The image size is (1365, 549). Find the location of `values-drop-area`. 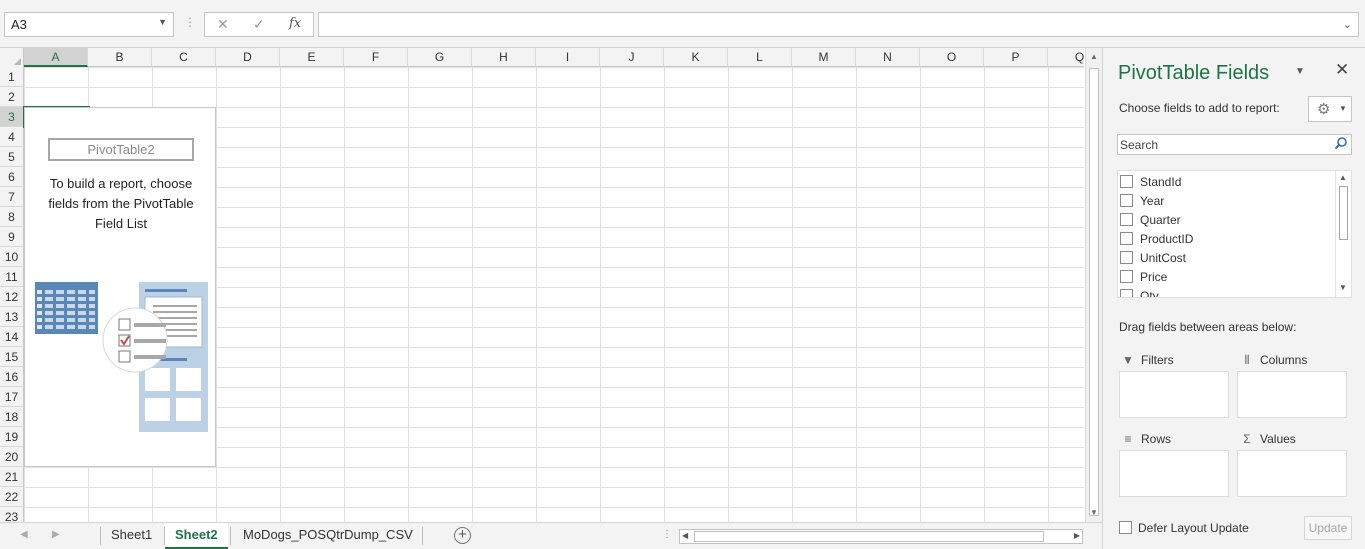

values-drop-area is located at coordinates (1292, 473).